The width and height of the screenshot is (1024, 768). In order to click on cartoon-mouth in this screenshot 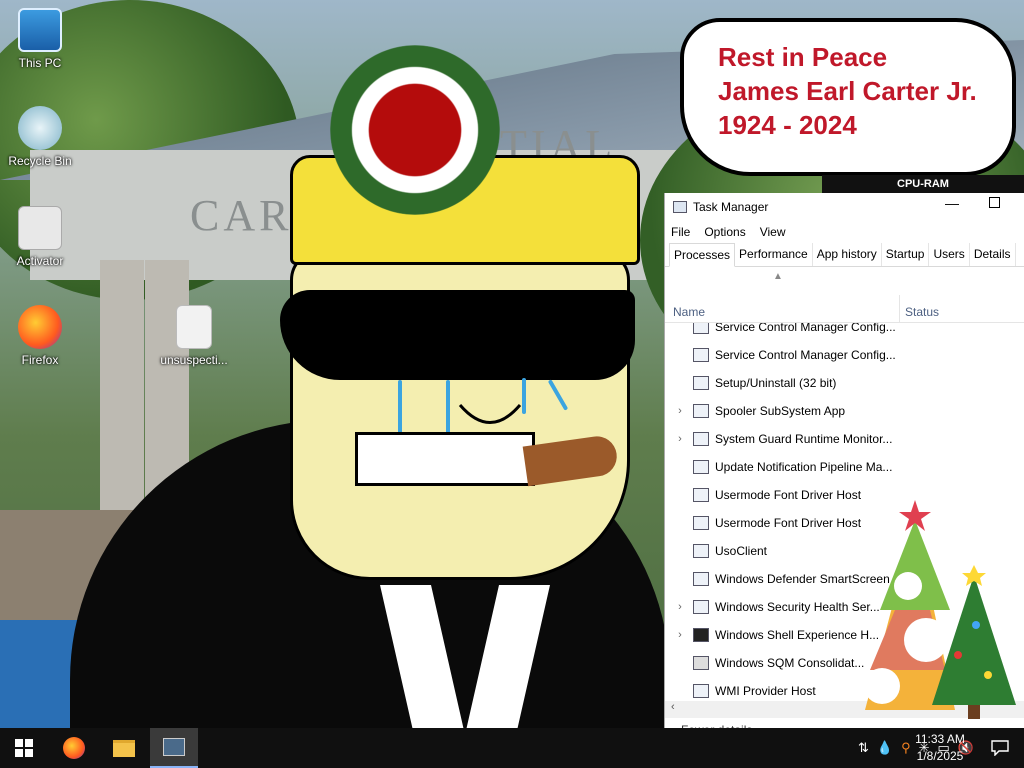, I will do `click(445, 459)`.